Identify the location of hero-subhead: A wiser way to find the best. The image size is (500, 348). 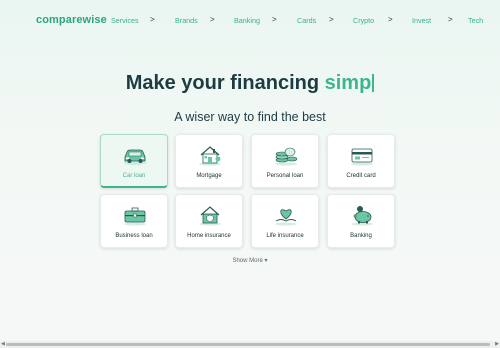
(250, 117).